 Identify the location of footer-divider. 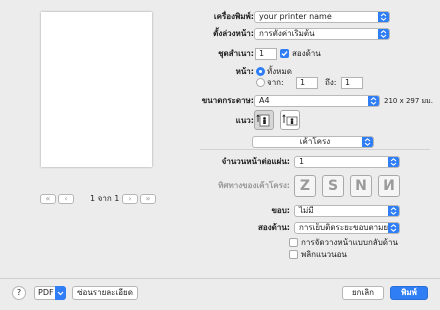
(220, 278).